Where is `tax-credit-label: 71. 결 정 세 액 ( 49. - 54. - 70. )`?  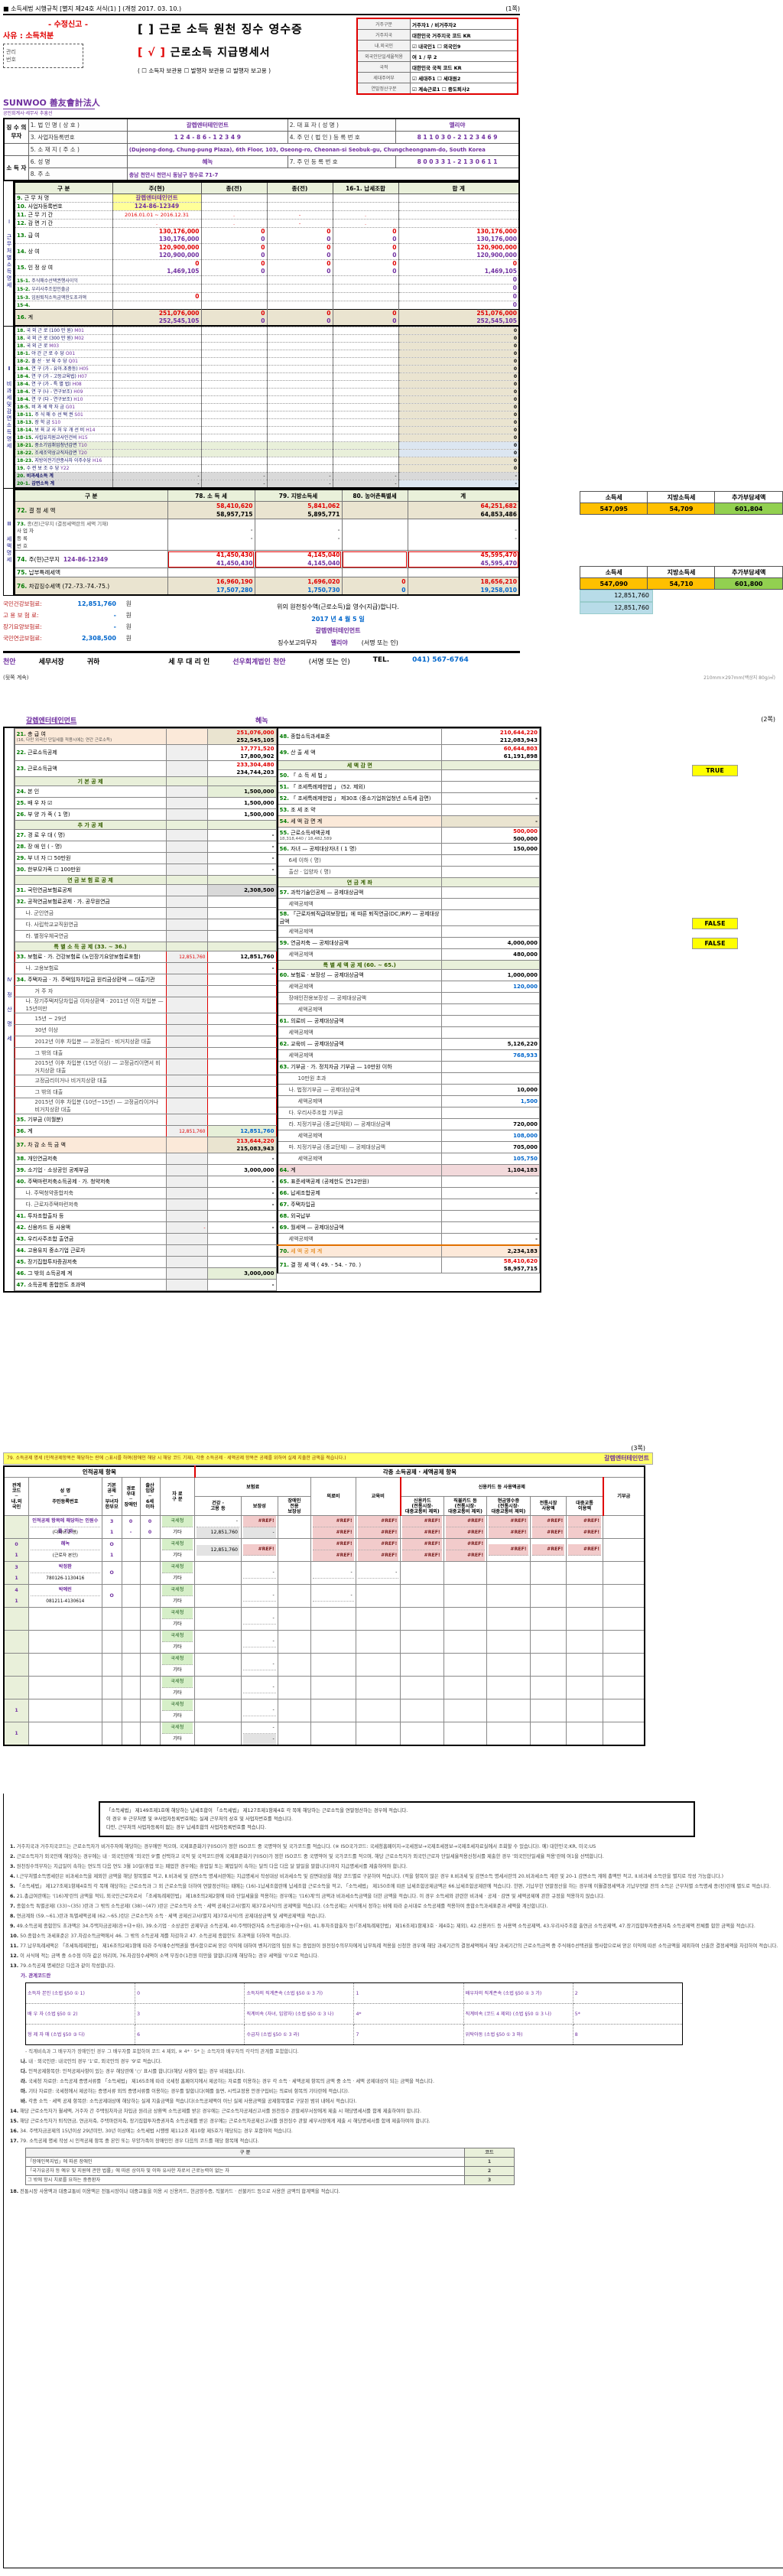 tax-credit-label: 71. 결 정 세 액 ( 49. - 54. - 70. ) is located at coordinates (359, 1265).